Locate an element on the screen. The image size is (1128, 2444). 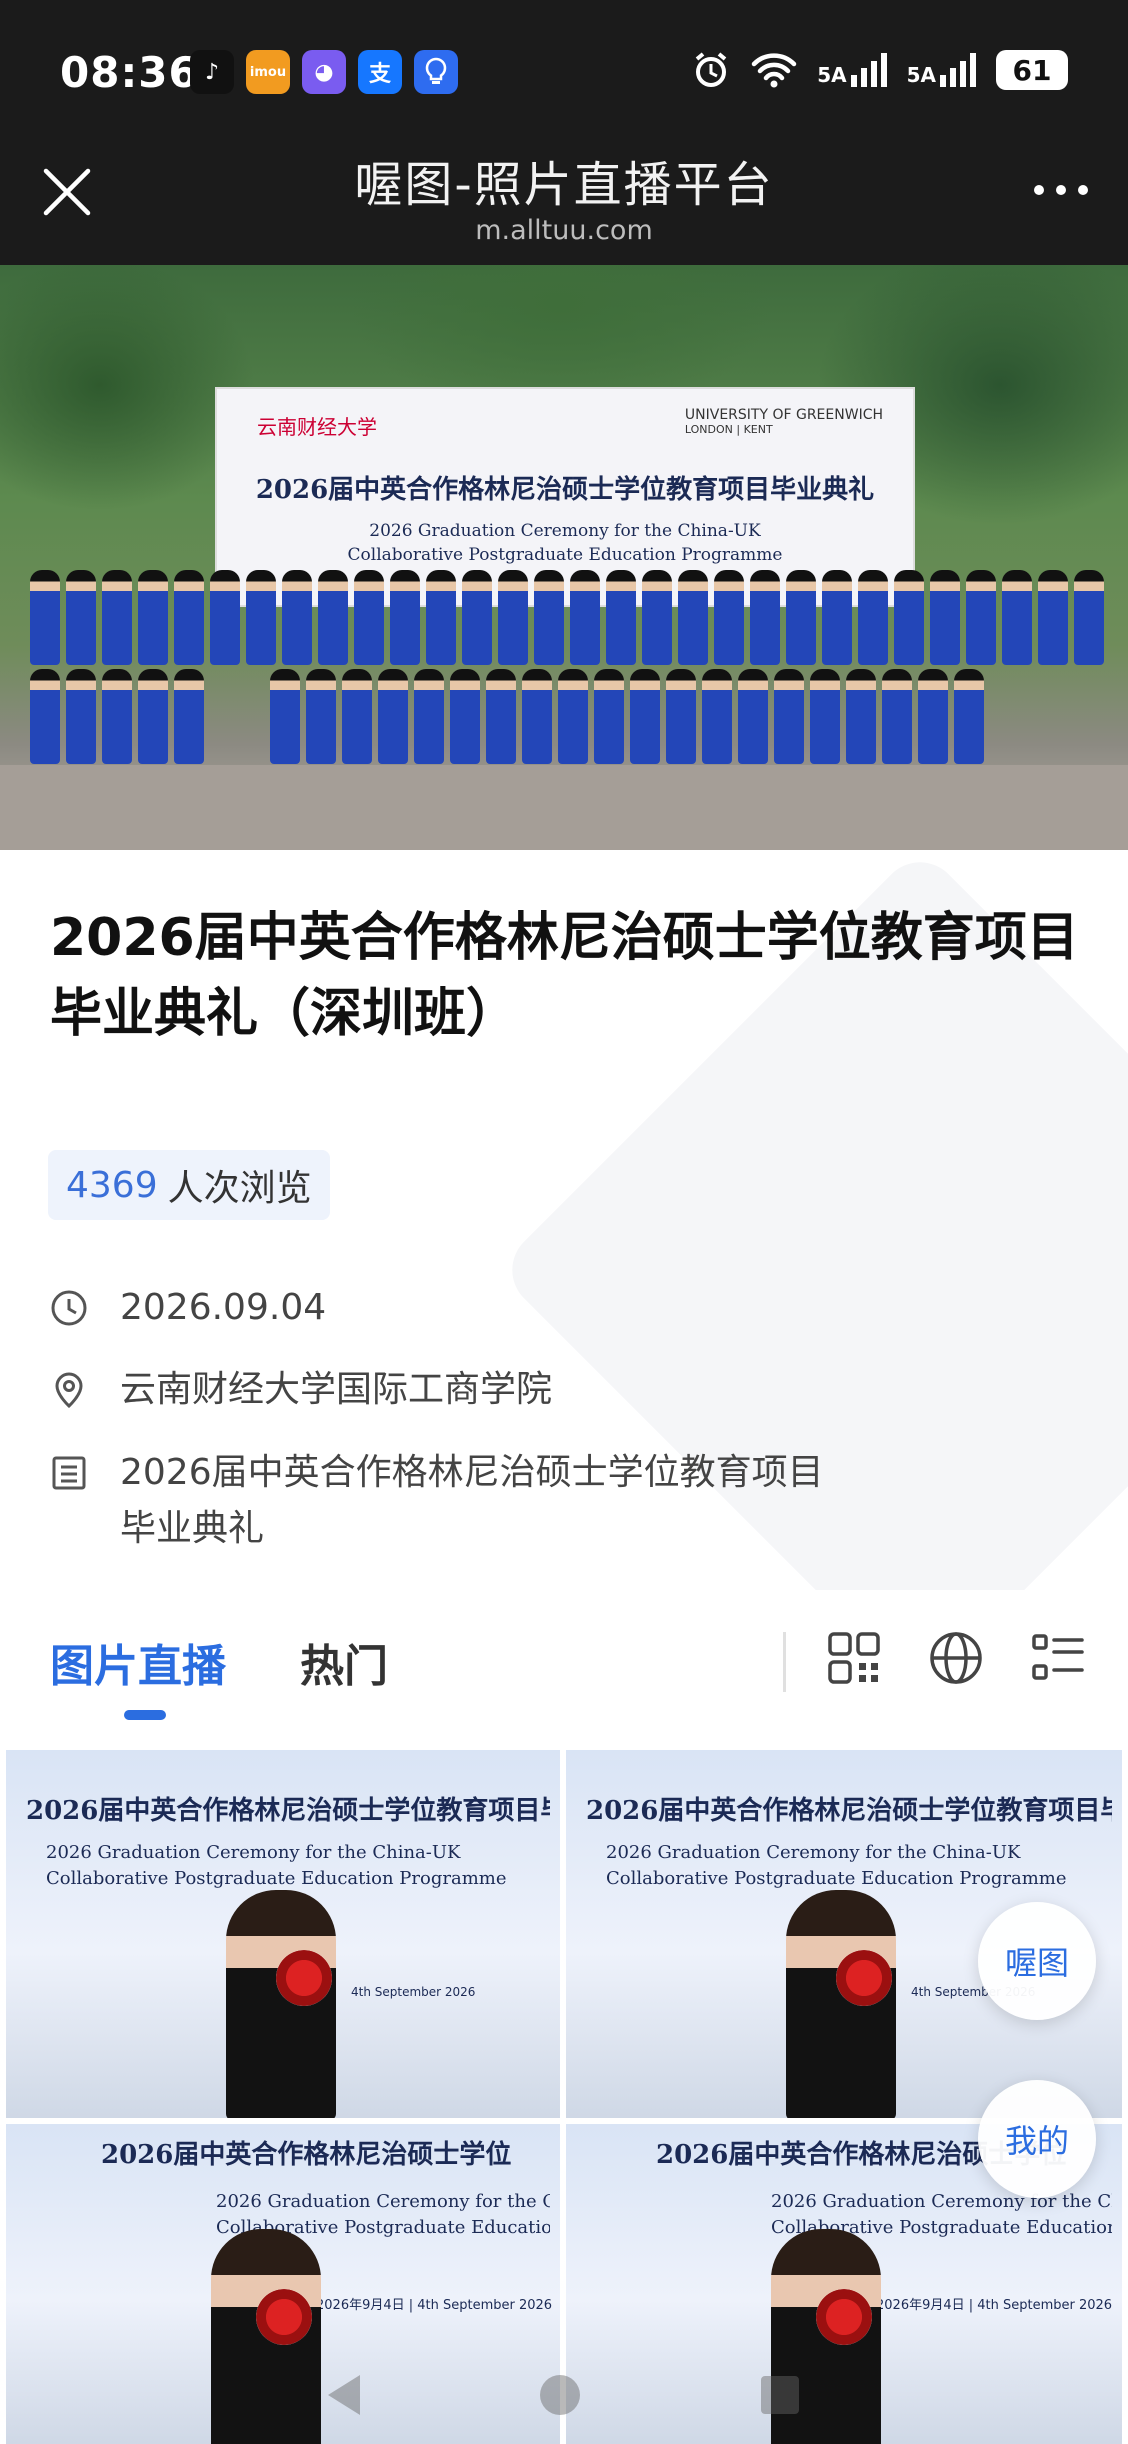
status-right: 5A 5A 61 is located at coordinates (879, 70).